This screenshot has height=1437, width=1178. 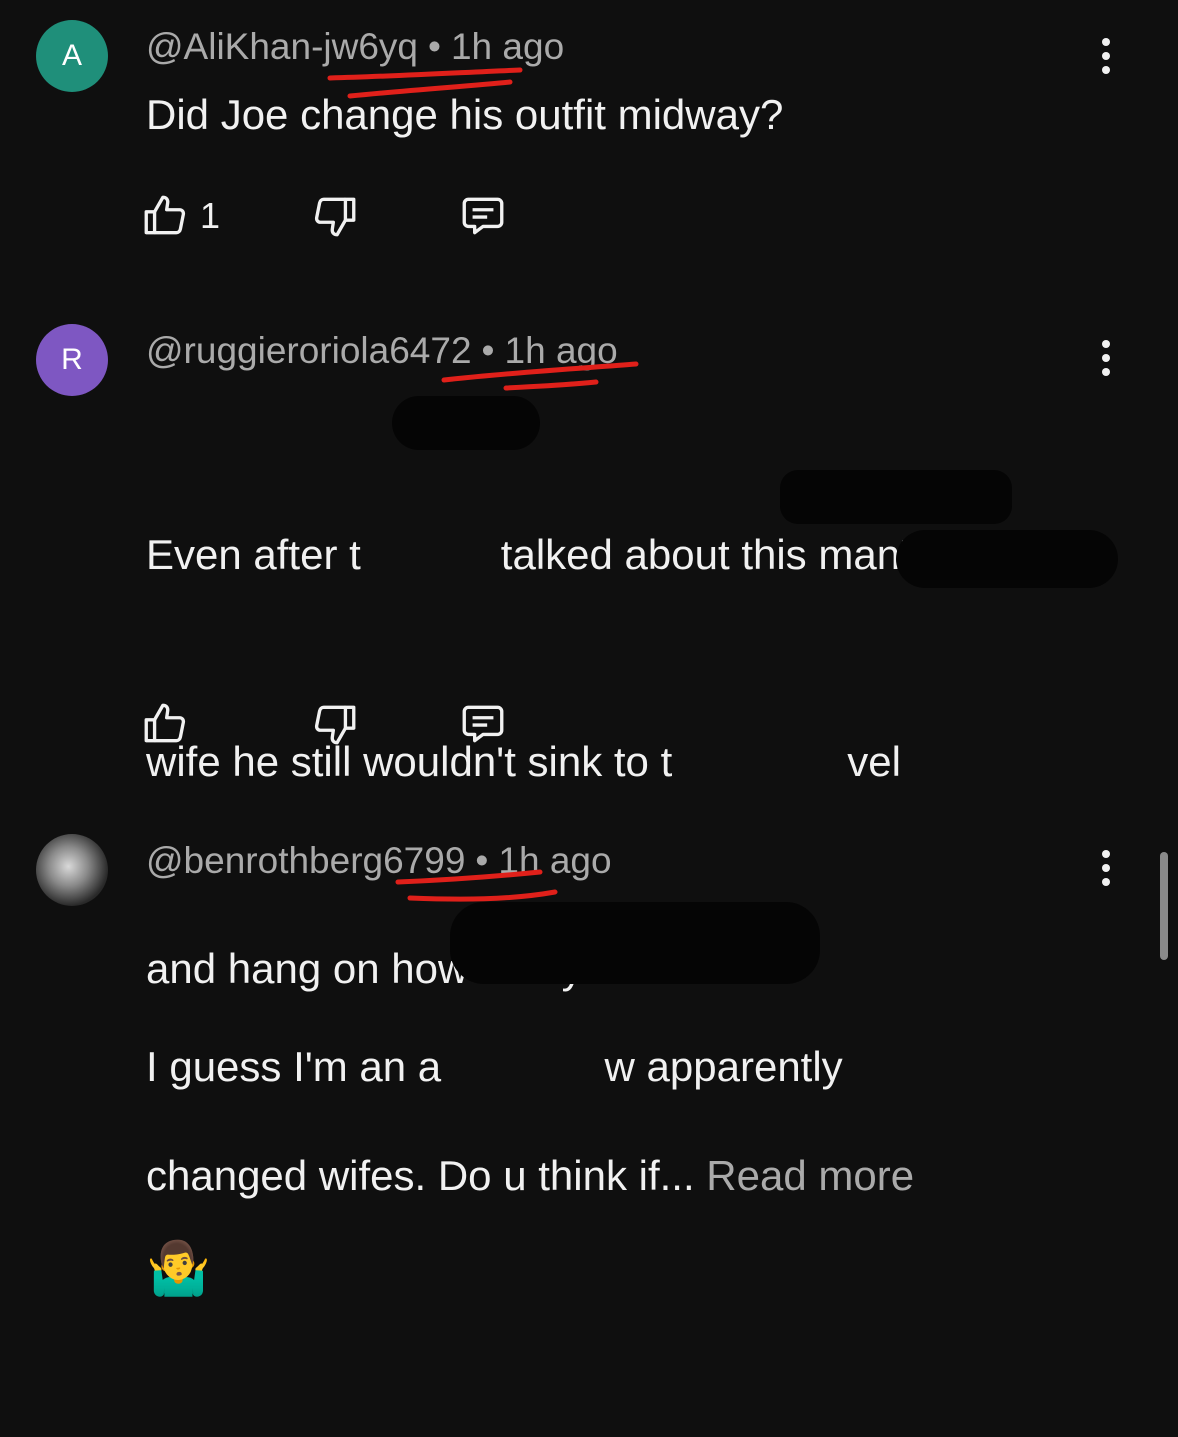 I want to click on avatar-initial: A, so click(x=71, y=55).